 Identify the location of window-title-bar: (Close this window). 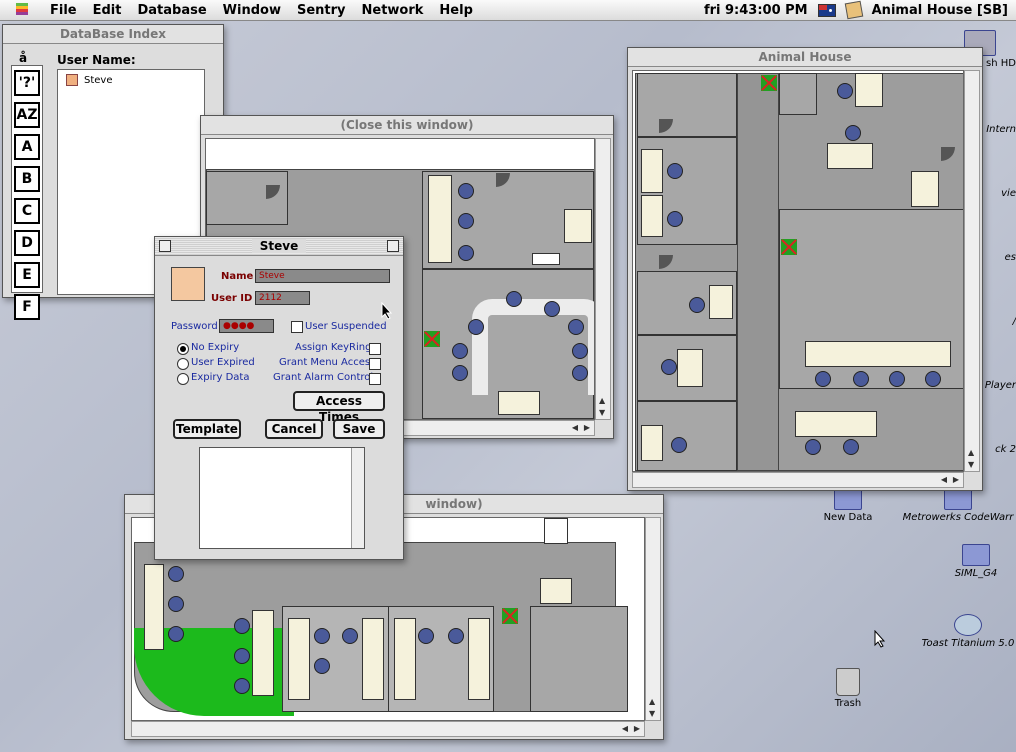
(407, 125).